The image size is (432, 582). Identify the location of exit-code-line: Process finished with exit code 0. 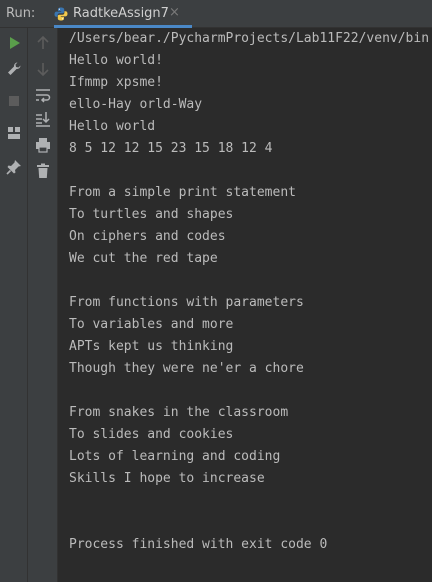
(198, 544).